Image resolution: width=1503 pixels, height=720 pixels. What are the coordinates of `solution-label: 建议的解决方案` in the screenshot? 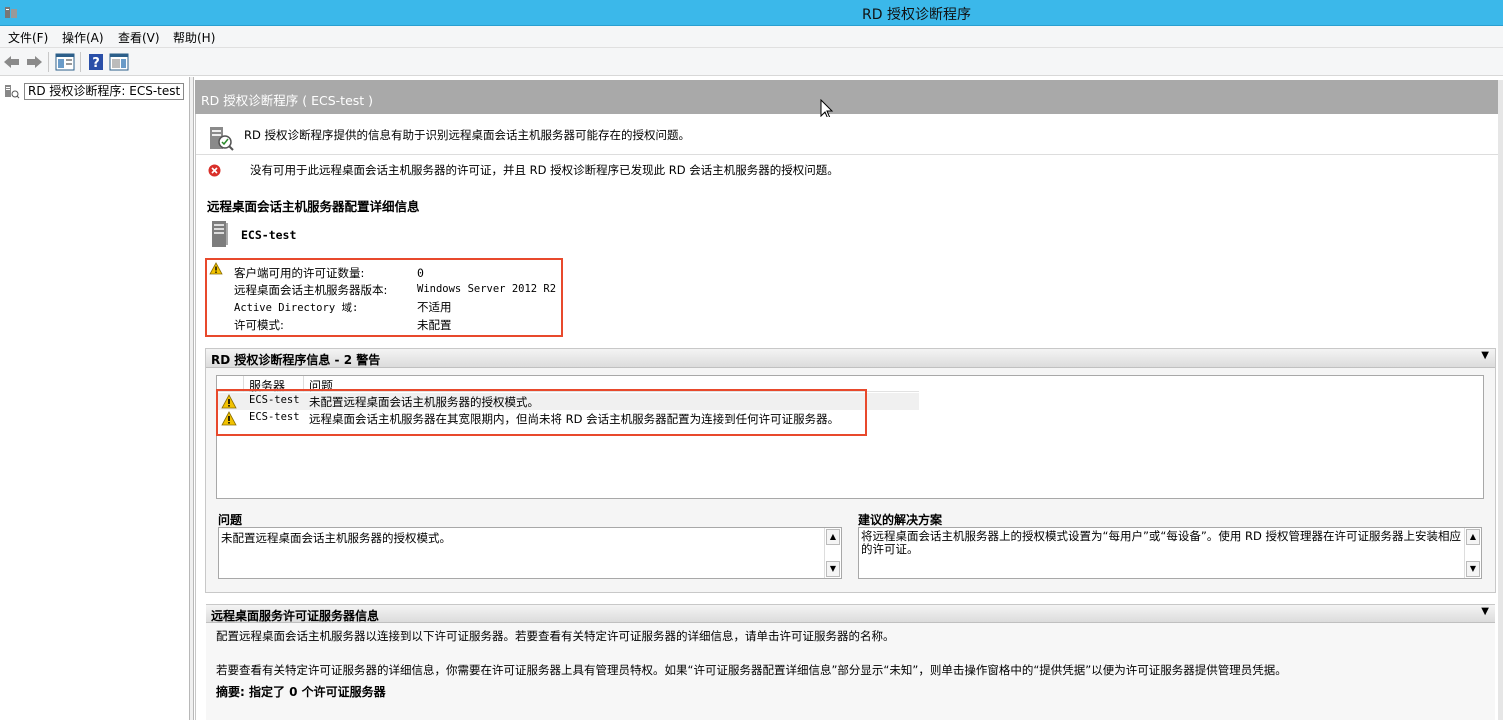 It's located at (900, 520).